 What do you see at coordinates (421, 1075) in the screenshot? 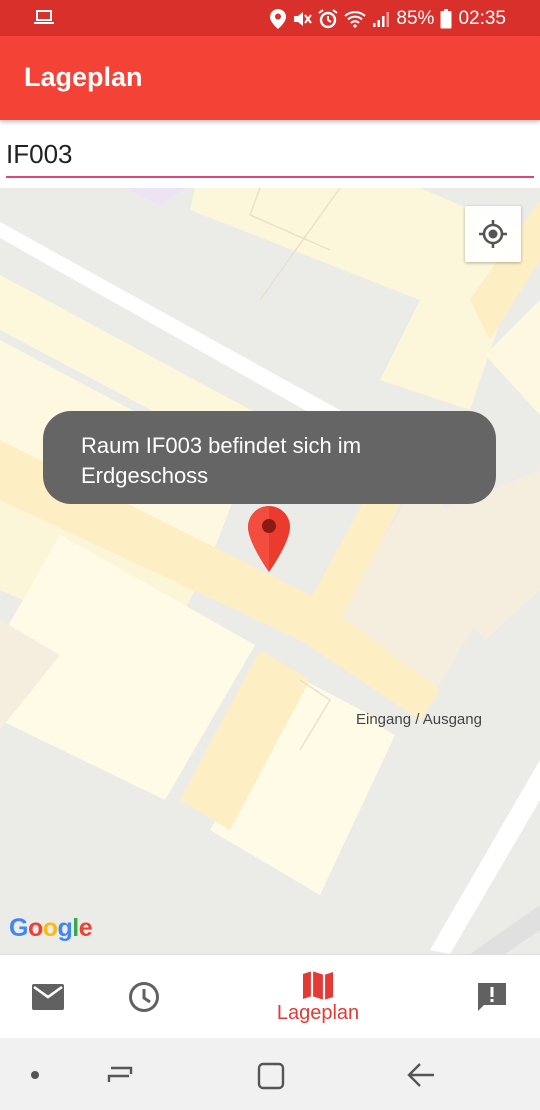
I see `back-icon` at bounding box center [421, 1075].